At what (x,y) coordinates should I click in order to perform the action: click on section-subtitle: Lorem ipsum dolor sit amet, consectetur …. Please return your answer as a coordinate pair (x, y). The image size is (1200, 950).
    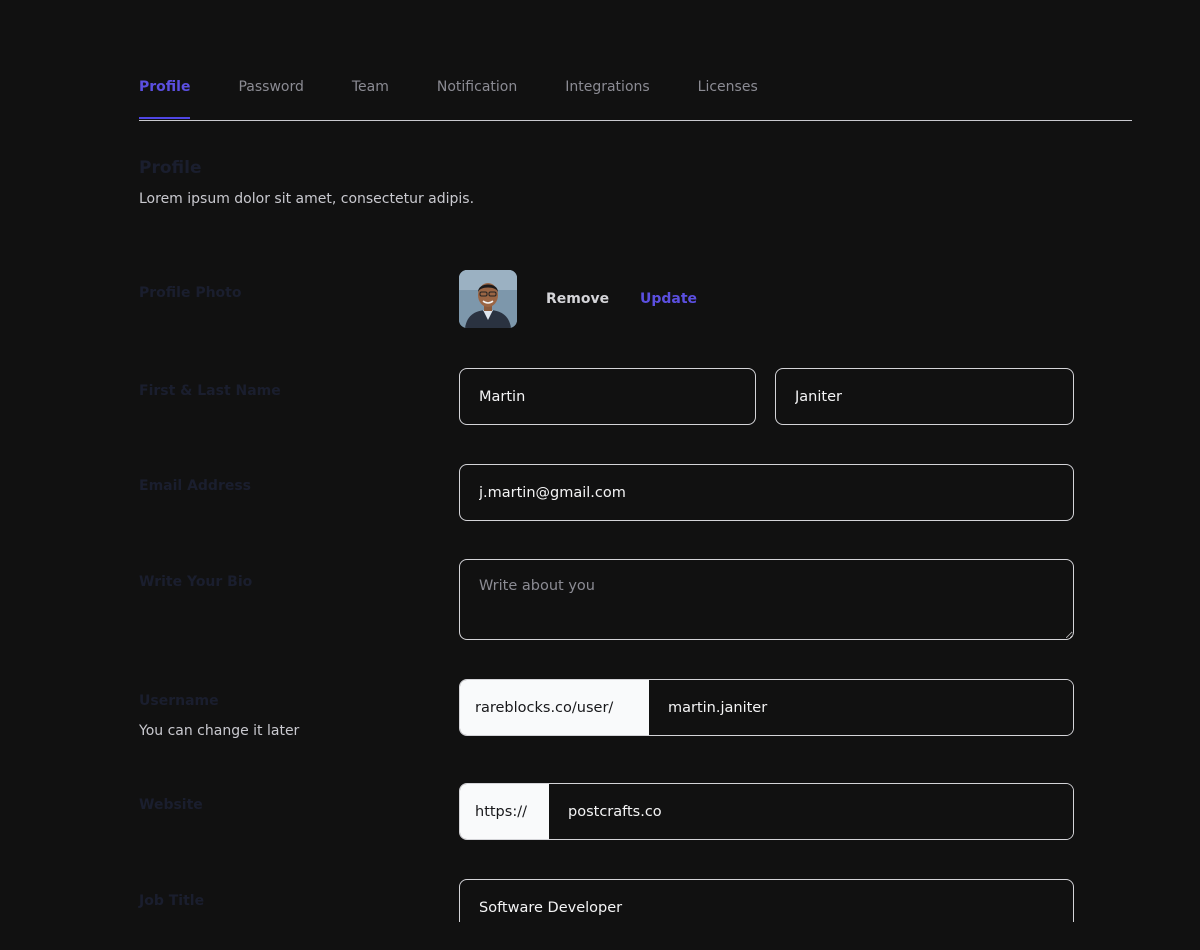
    Looking at the image, I should click on (307, 199).